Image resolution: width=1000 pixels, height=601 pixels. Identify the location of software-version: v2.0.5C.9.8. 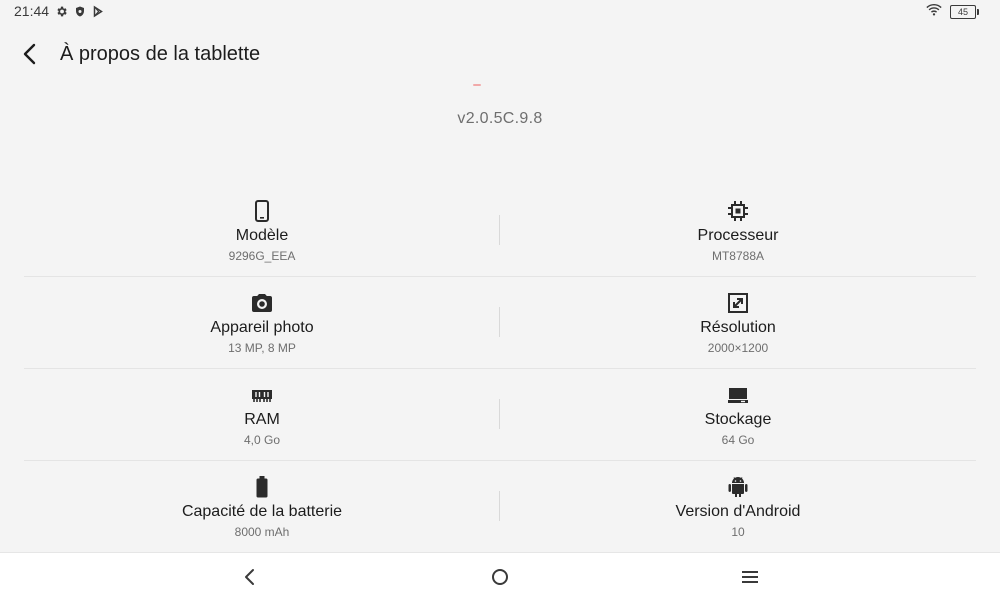
(500, 118).